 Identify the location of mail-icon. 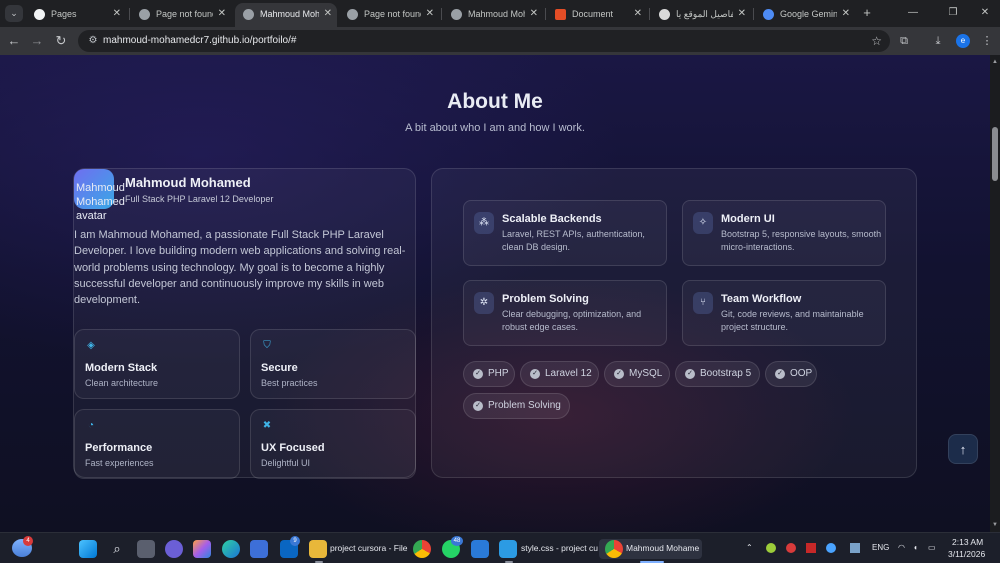
(480, 549).